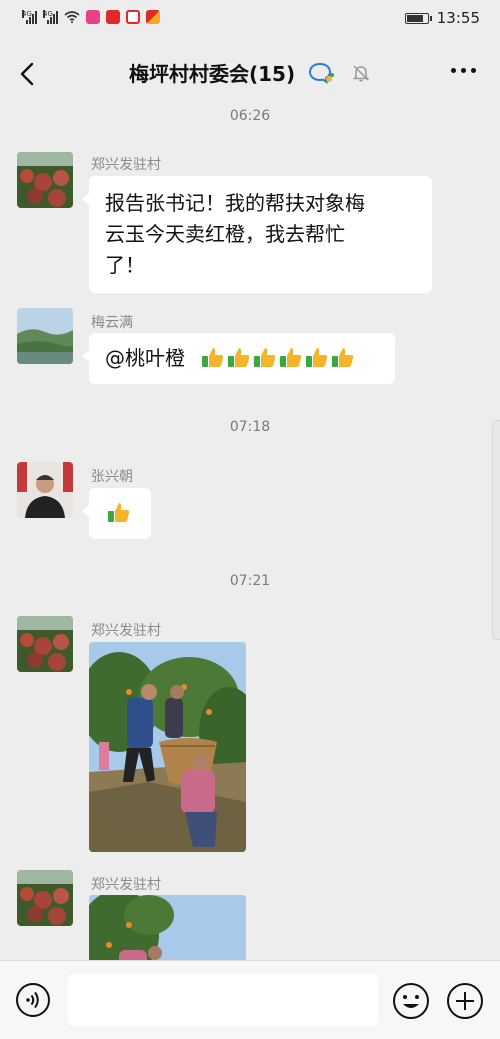  I want to click on scrollbar, so click(496, 530).